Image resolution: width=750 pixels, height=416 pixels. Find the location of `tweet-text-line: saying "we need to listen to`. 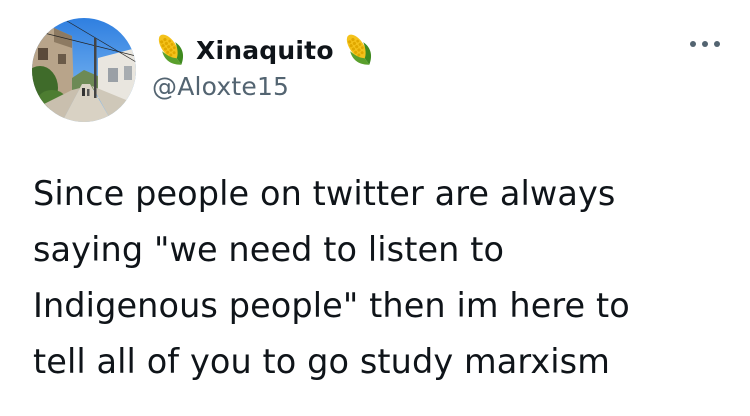

tweet-text-line: saying "we need to listen to is located at coordinates (269, 249).